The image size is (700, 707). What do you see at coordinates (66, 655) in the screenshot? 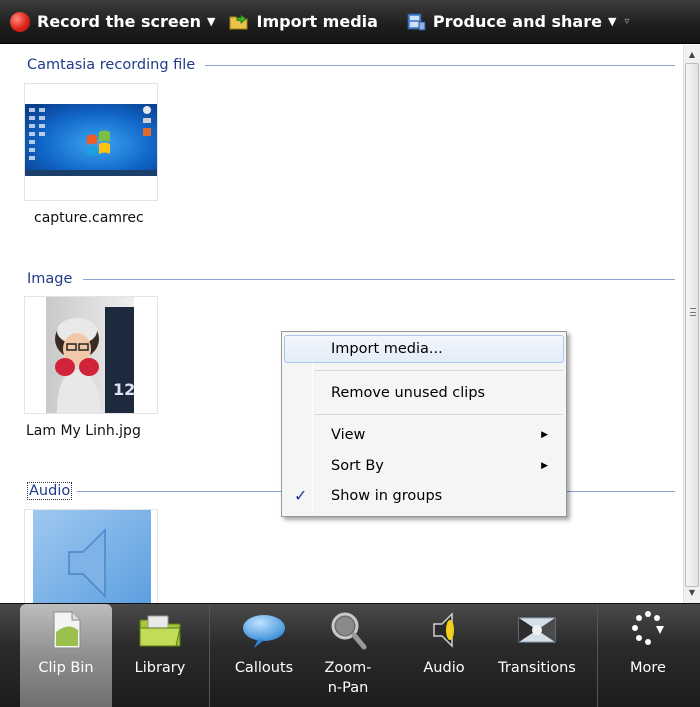
I see `tab-clip-bin: Clip Bin` at bounding box center [66, 655].